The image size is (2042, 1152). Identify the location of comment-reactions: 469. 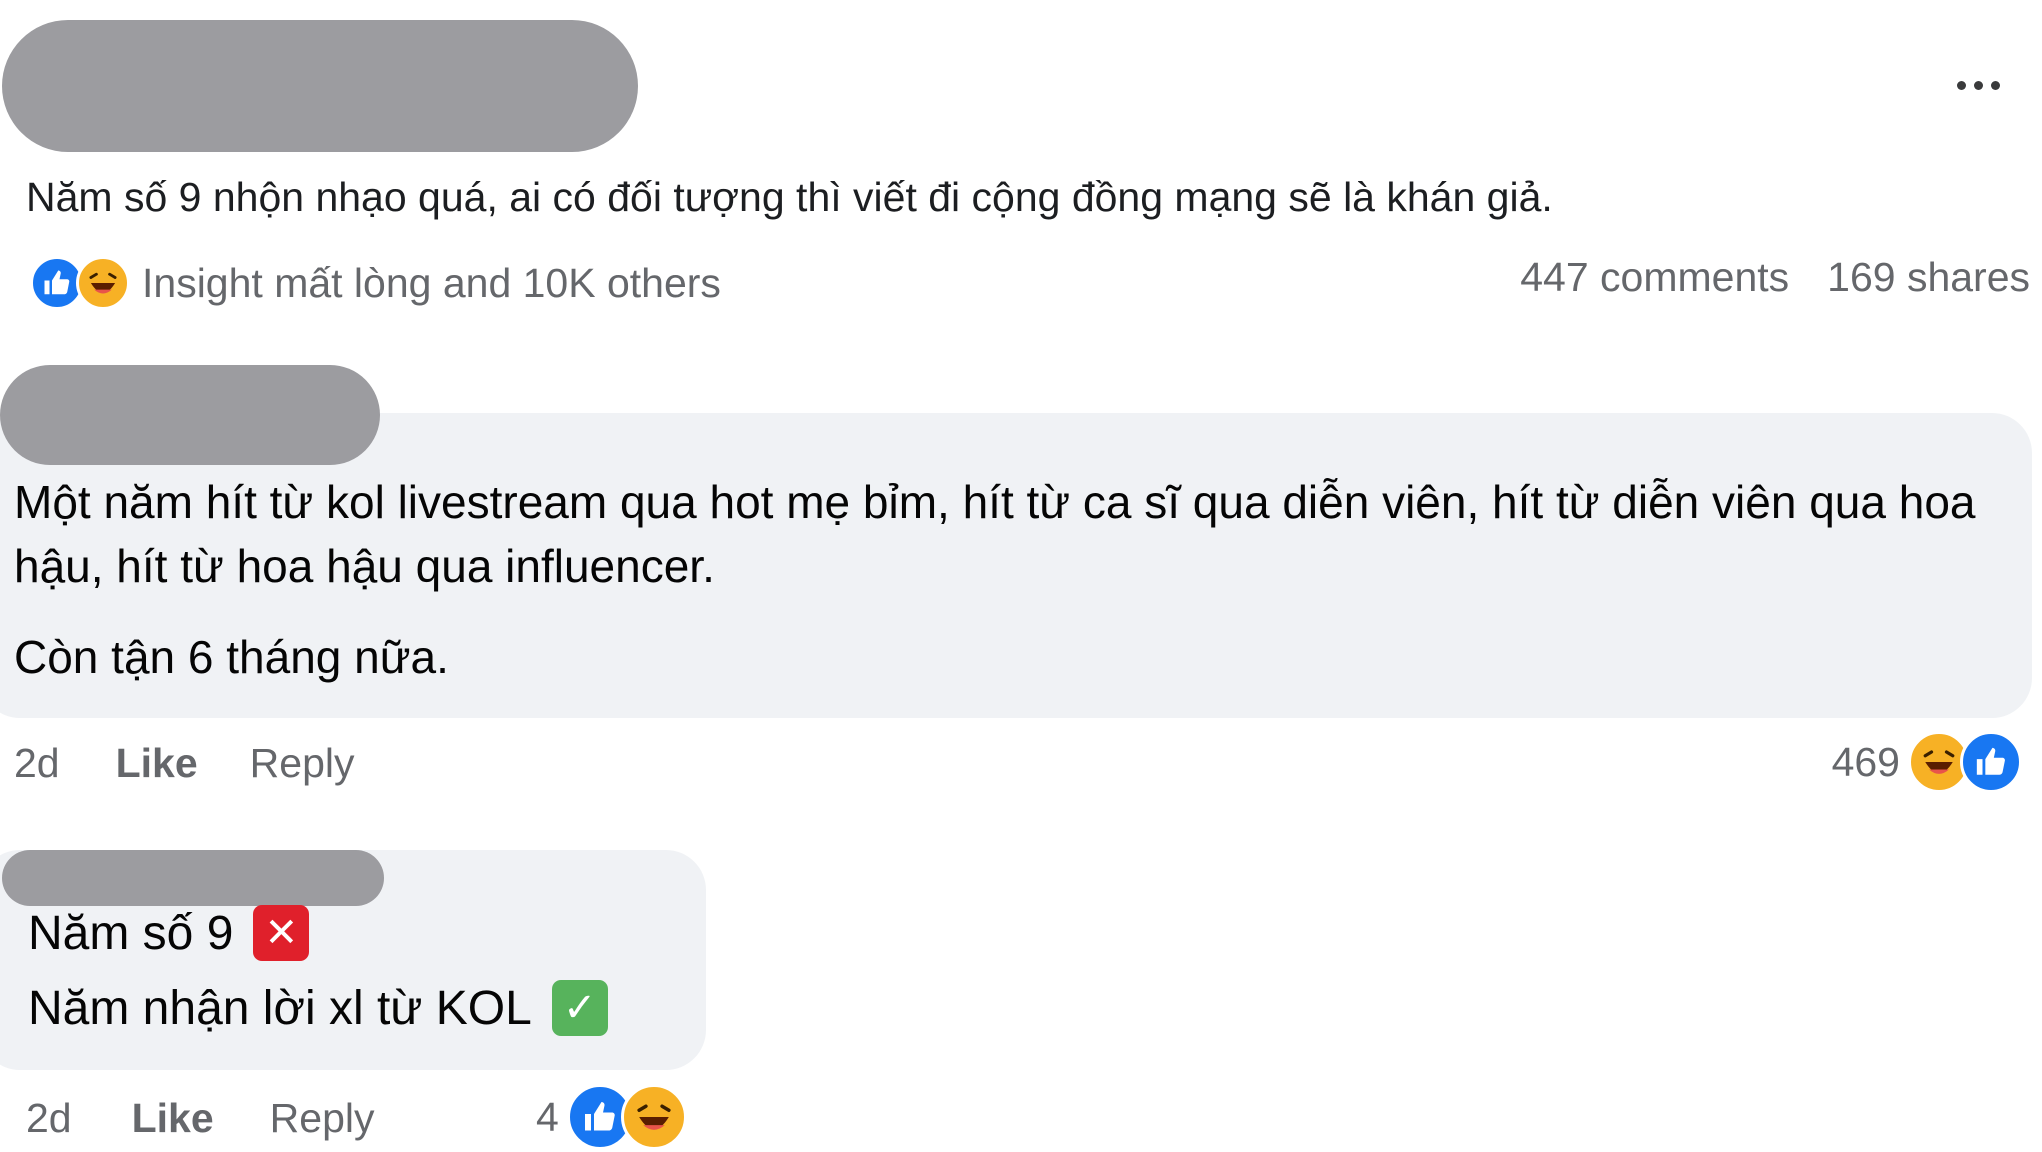
(1927, 762).